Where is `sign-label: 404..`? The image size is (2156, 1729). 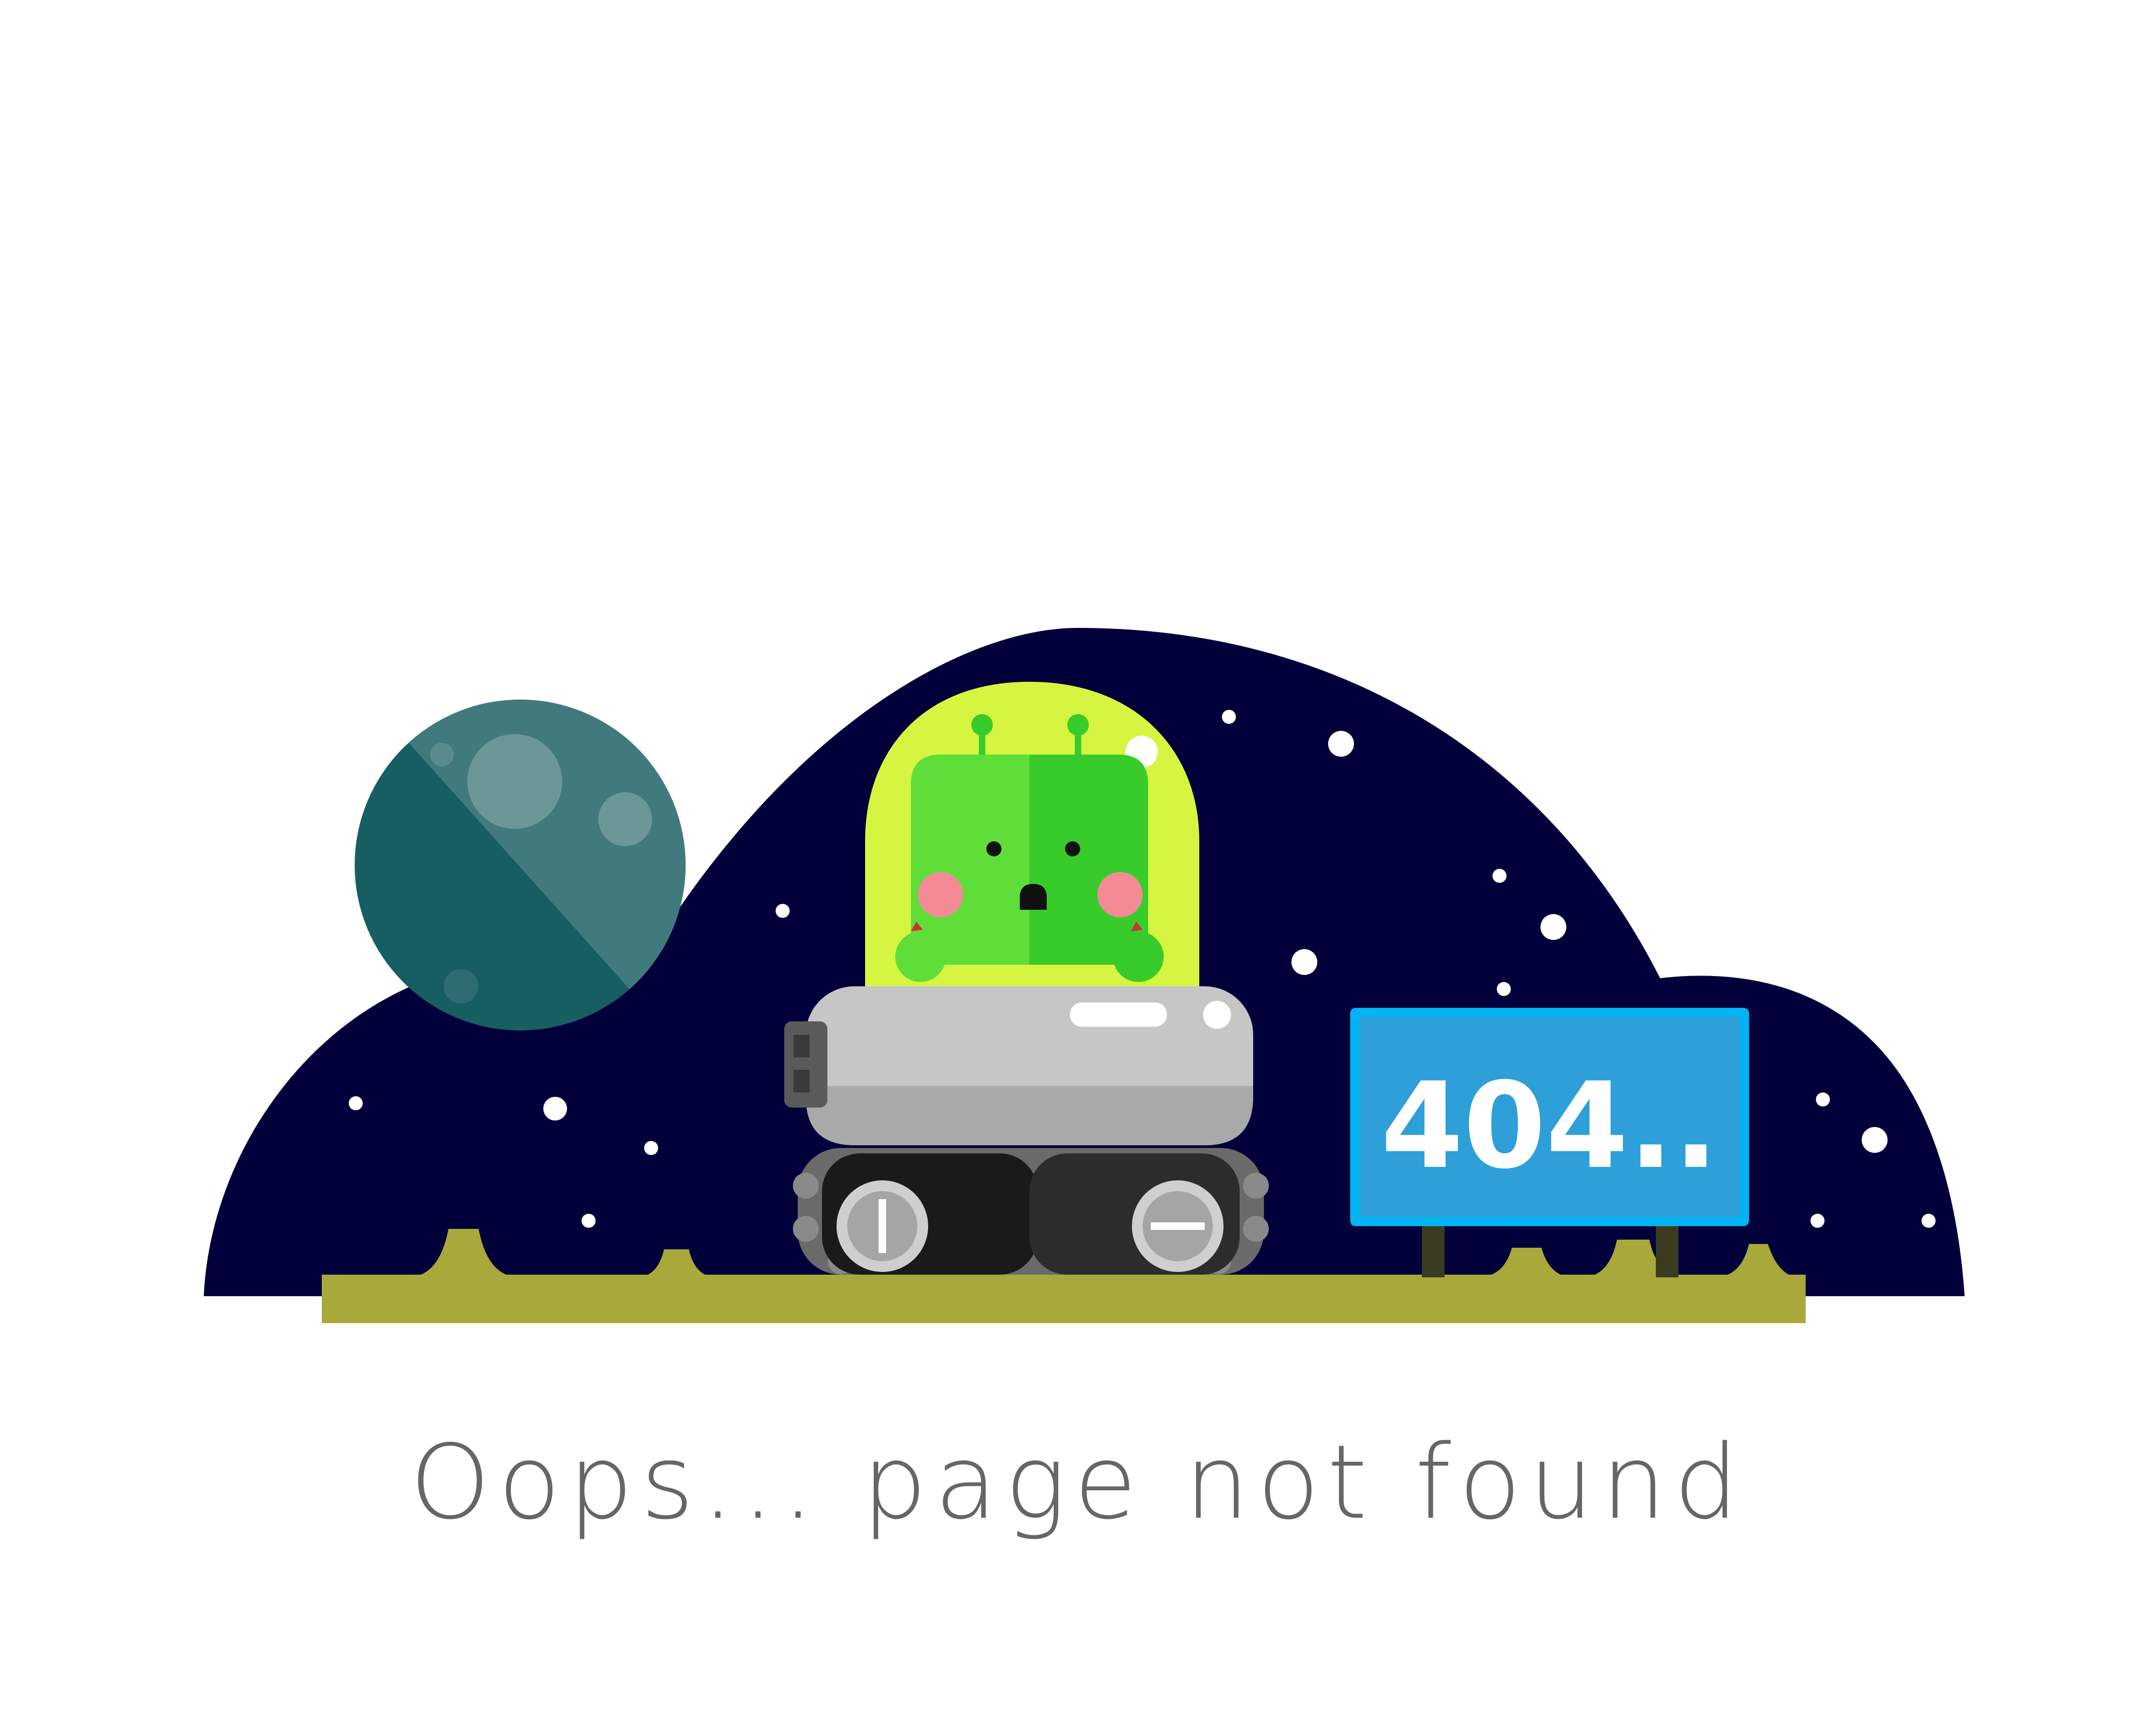
sign-label: 404.. is located at coordinates (1549, 1126).